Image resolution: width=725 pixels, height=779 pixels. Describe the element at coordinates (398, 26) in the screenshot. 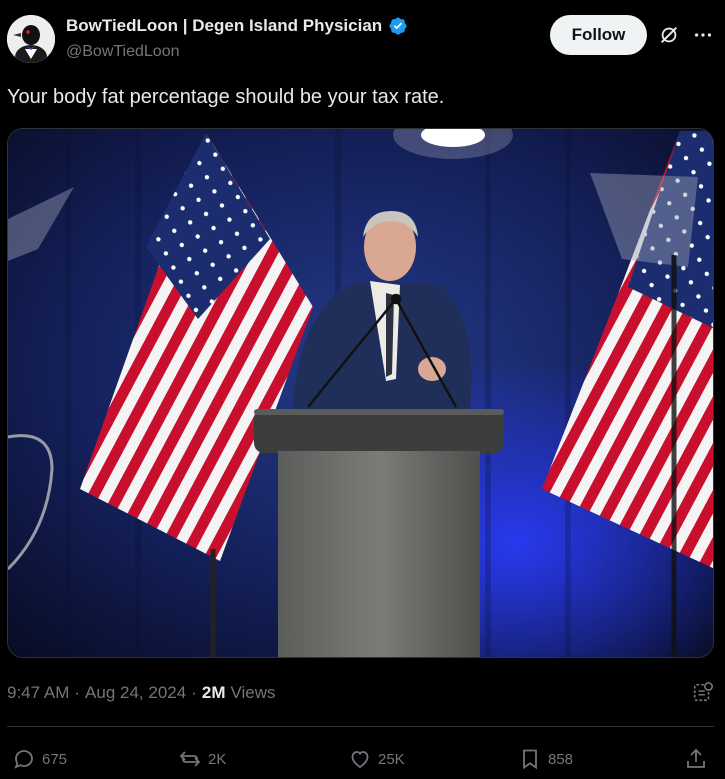

I see `verified-badge-icon` at that location.